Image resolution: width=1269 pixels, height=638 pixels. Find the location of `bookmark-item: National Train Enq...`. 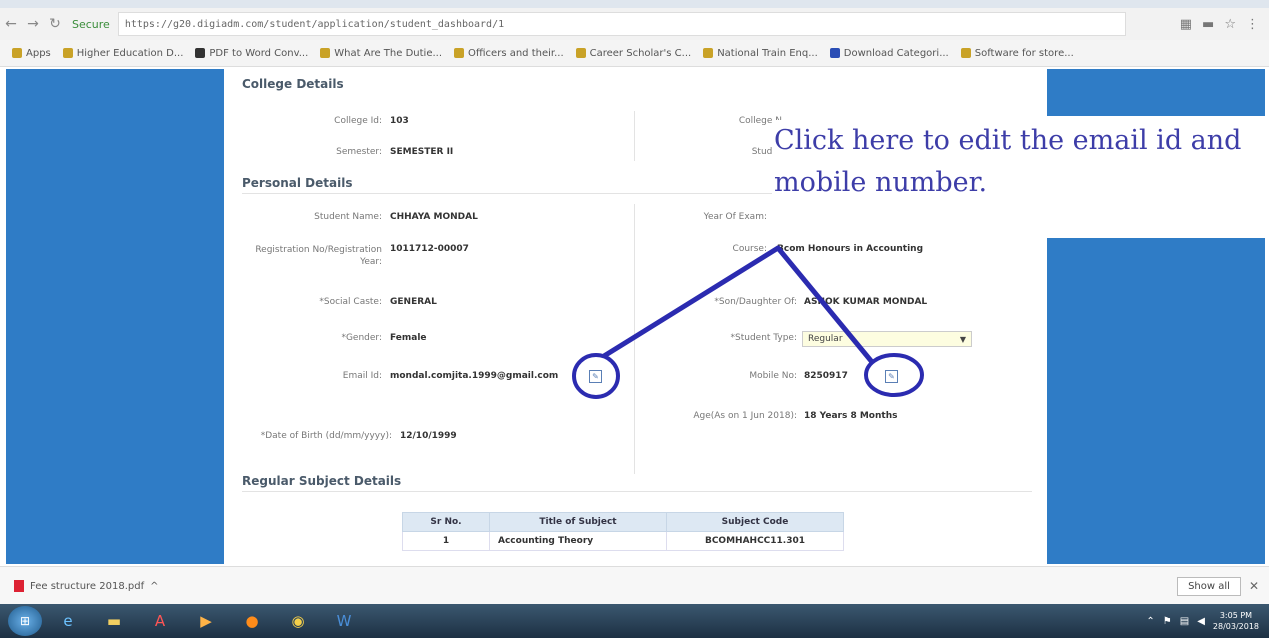

bookmark-item: National Train Enq... is located at coordinates (760, 53).